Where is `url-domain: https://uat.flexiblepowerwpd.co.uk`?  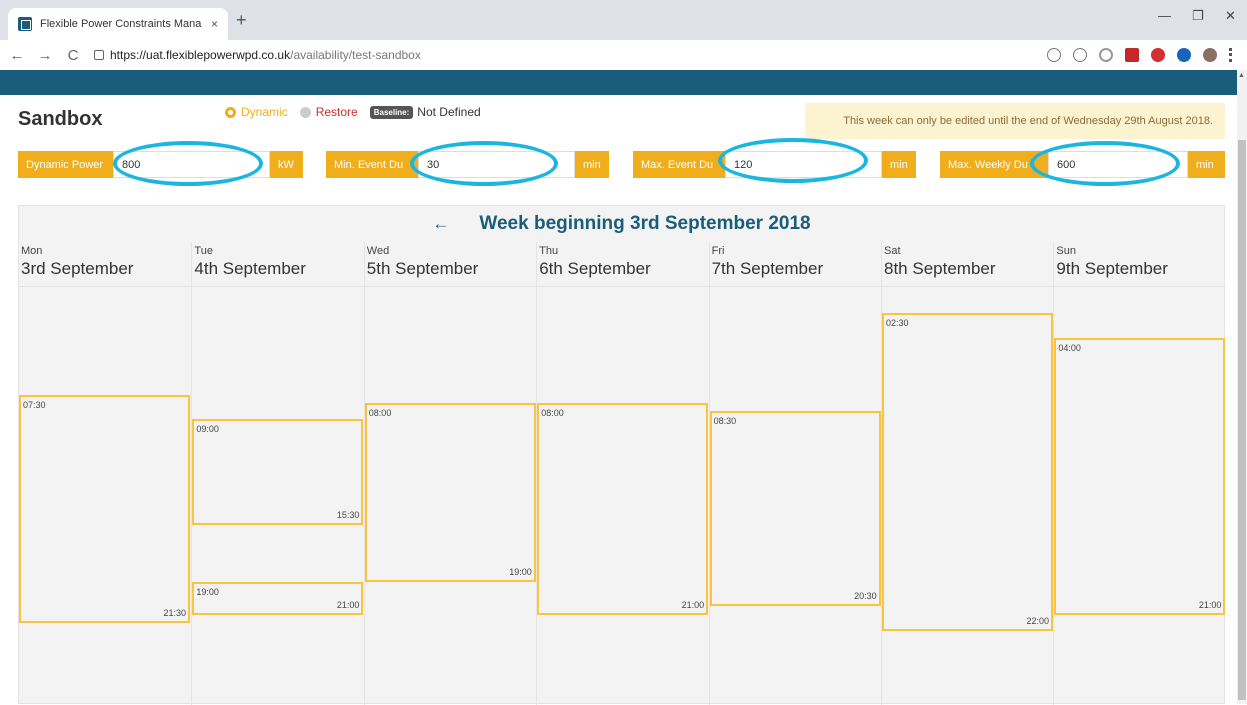 url-domain: https://uat.flexiblepowerwpd.co.uk is located at coordinates (200, 55).